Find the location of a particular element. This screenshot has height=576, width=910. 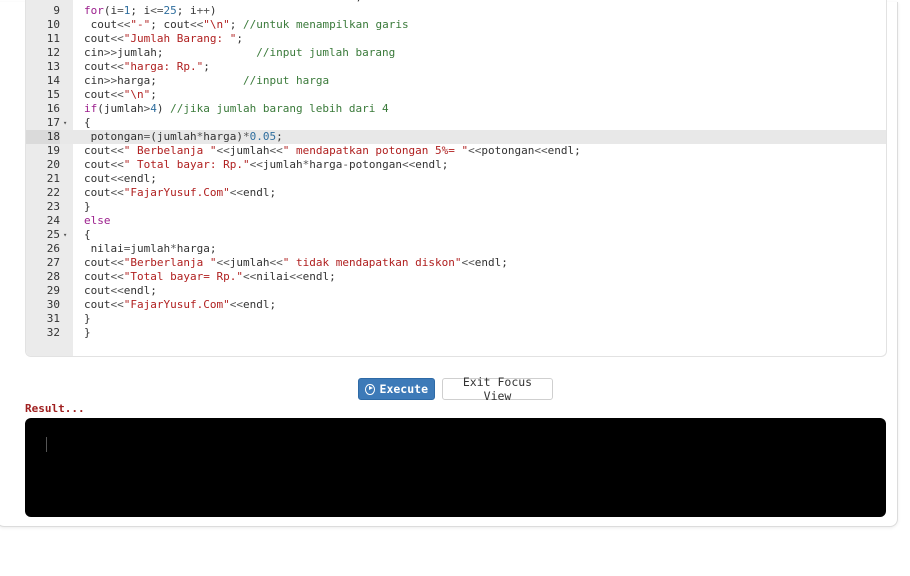

code-line: 15 cout<<"\n"; is located at coordinates (456, 95).